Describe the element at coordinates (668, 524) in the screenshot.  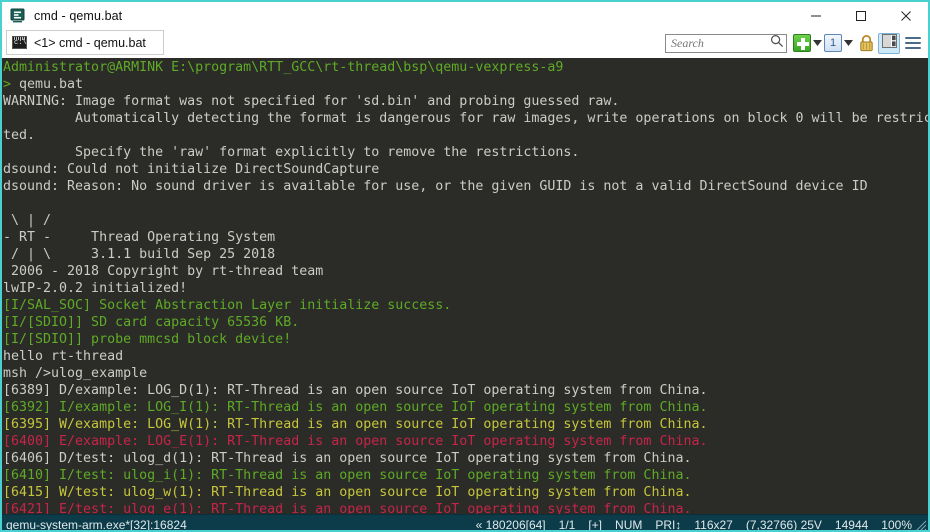
I see `status-priority: PRI↕` at that location.